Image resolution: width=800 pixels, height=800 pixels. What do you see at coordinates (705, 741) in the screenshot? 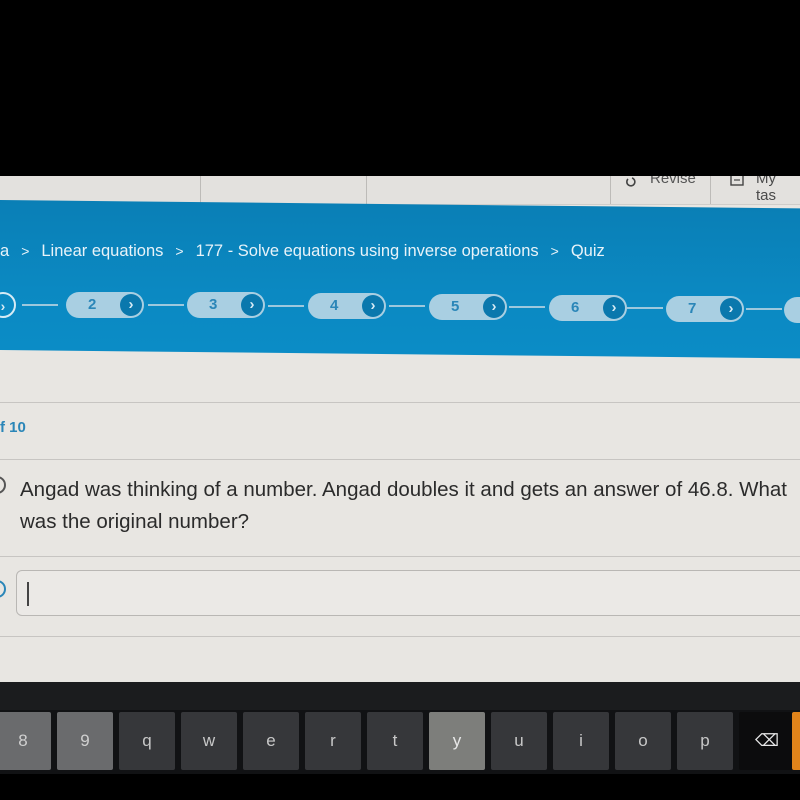
I see `key-p: p` at bounding box center [705, 741].